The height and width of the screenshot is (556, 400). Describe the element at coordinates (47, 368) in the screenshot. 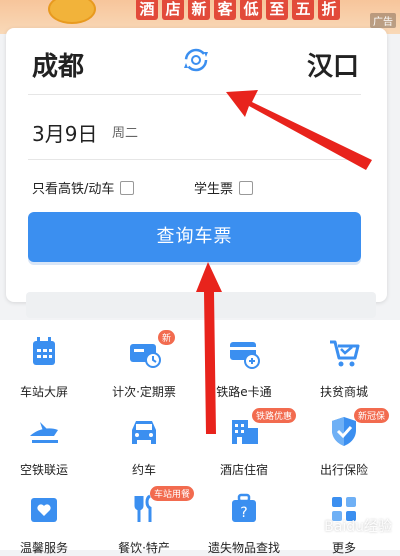

I see `service-station-screen: 车站大屏` at that location.